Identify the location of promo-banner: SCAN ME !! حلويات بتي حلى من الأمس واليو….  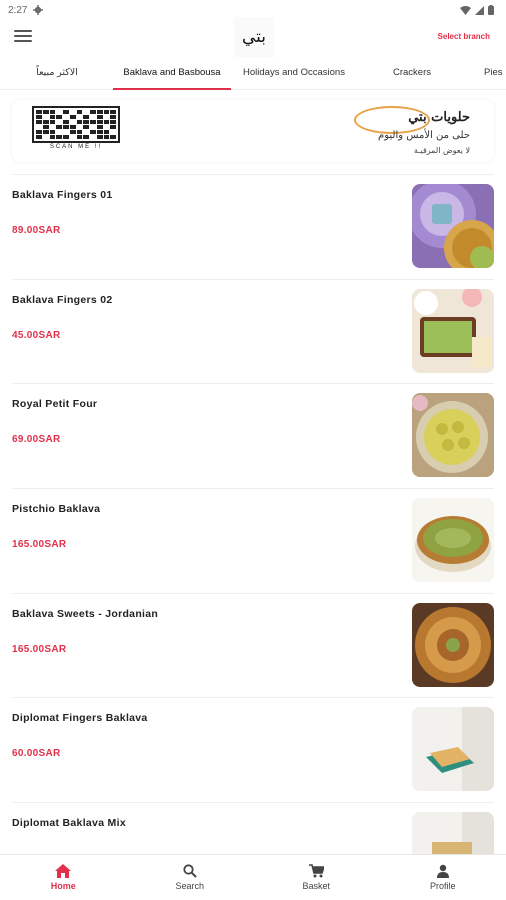
(253, 131).